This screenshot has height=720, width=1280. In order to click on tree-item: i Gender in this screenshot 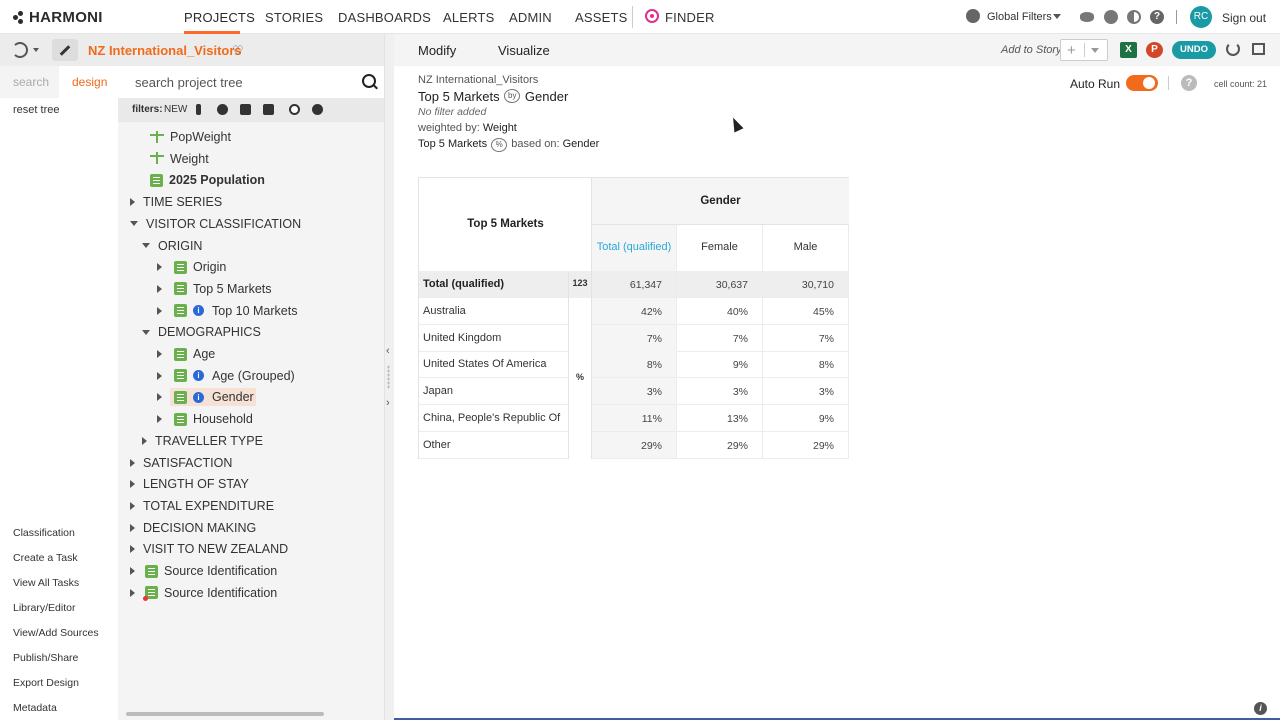, I will do `click(205, 397)`.